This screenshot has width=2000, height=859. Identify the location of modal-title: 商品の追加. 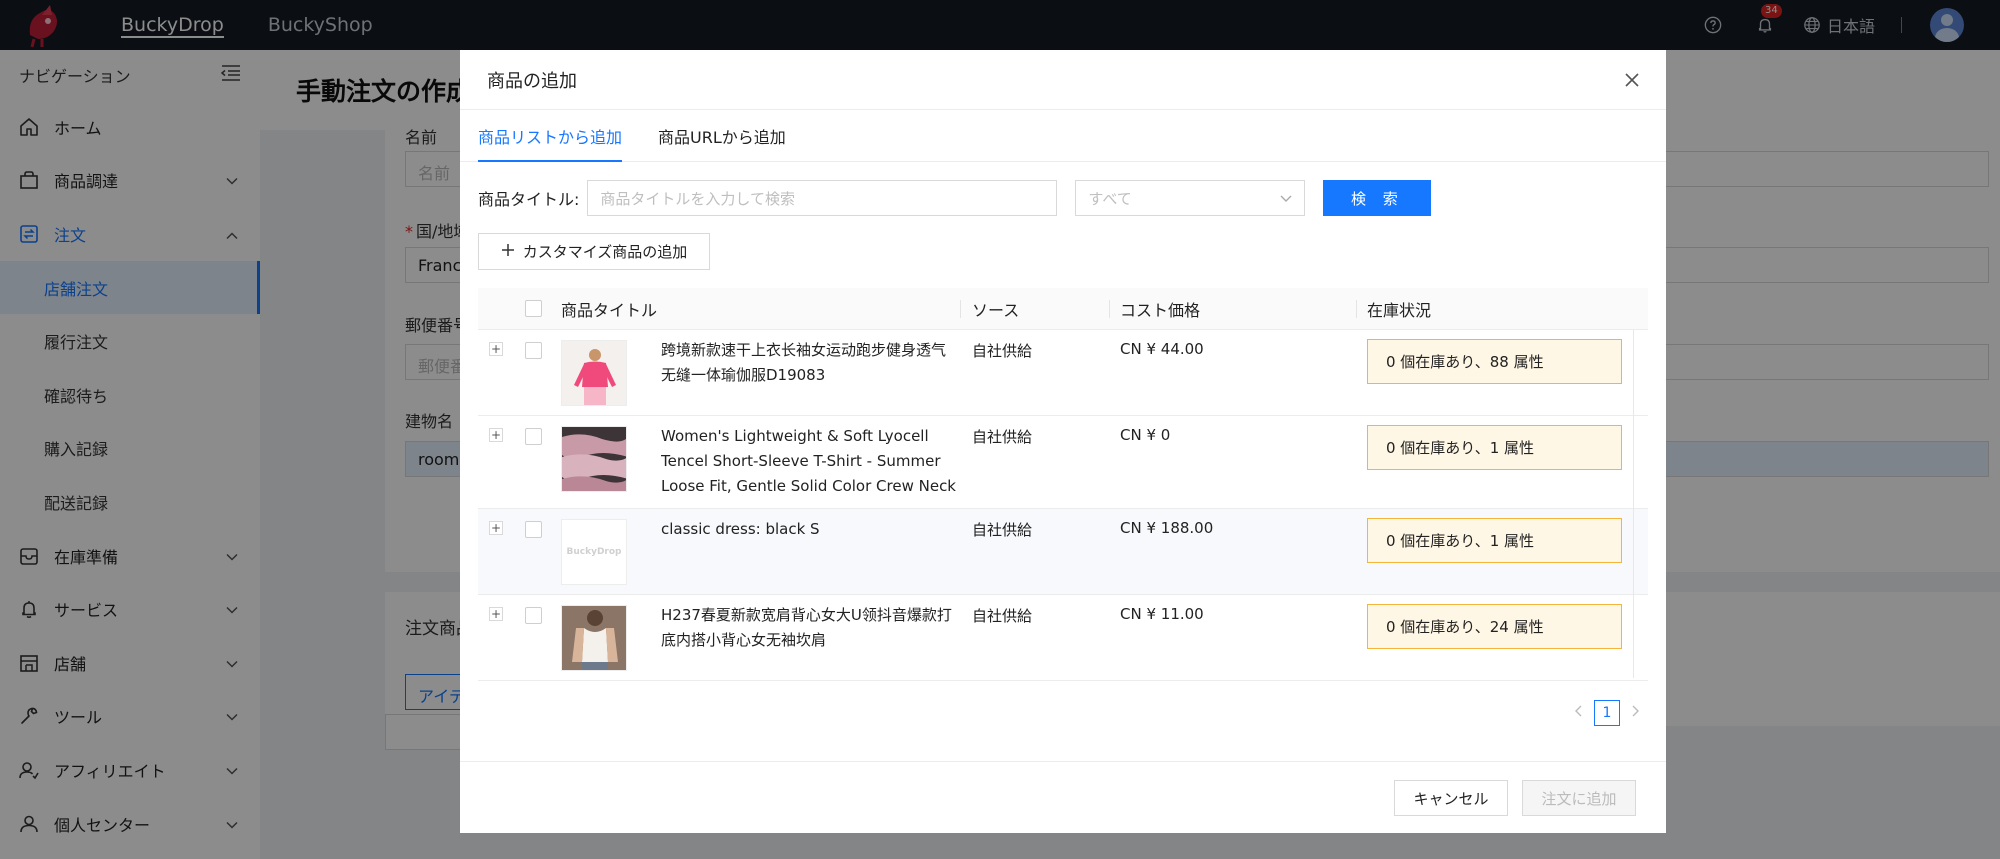
(532, 81).